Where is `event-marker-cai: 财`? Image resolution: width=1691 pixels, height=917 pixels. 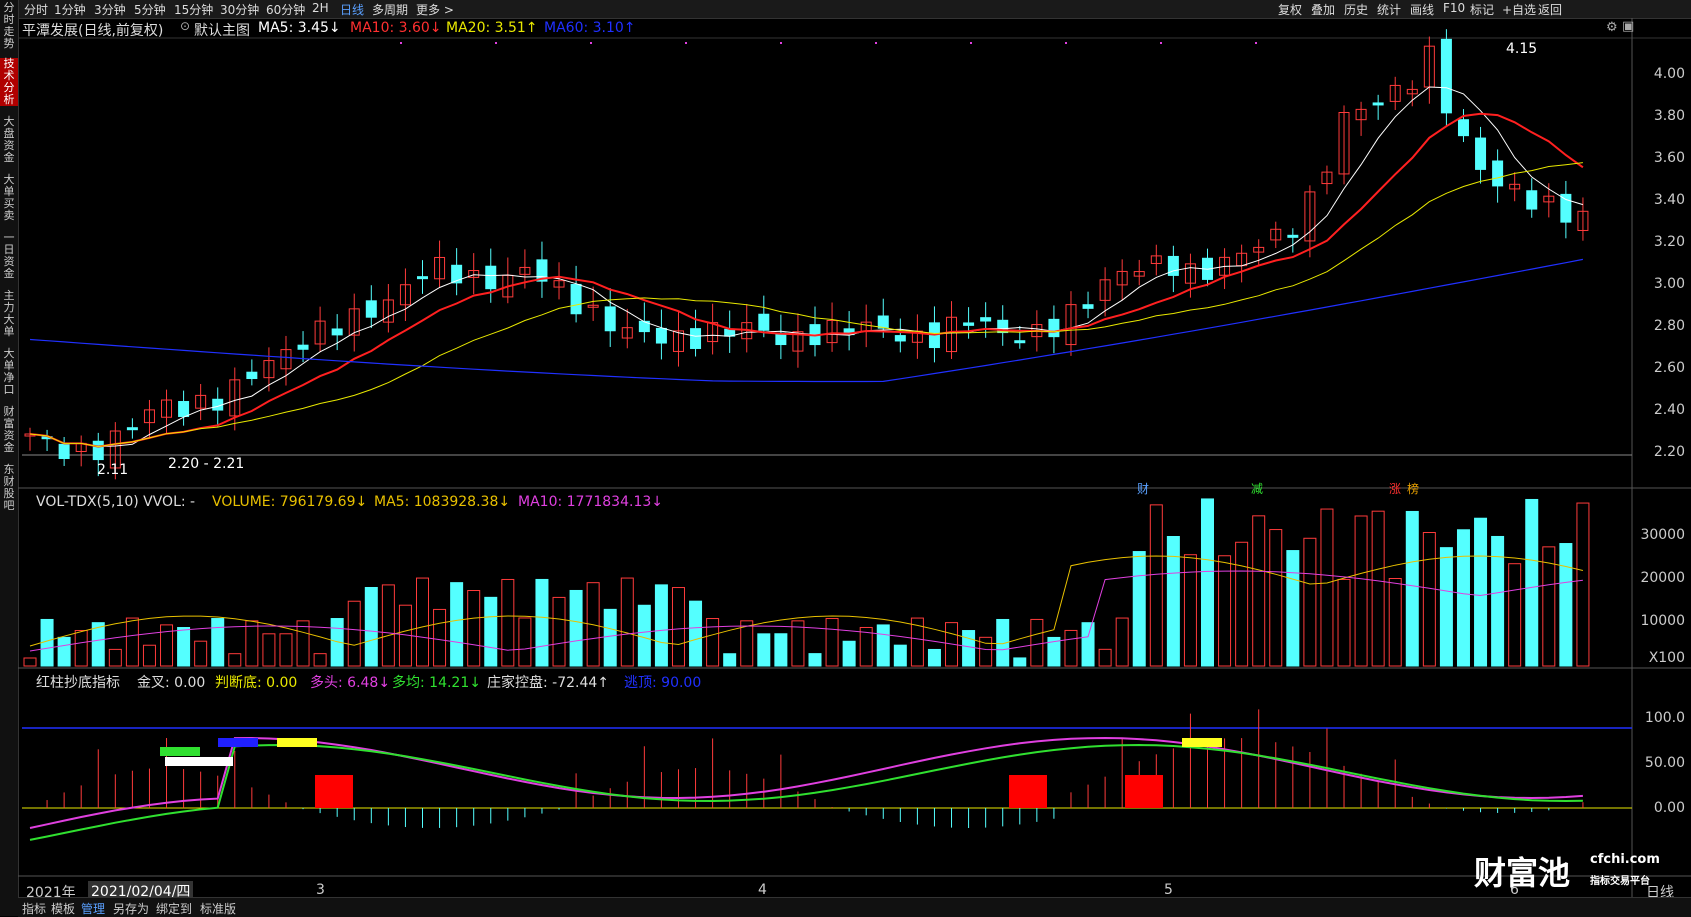 event-marker-cai: 财 is located at coordinates (1143, 488).